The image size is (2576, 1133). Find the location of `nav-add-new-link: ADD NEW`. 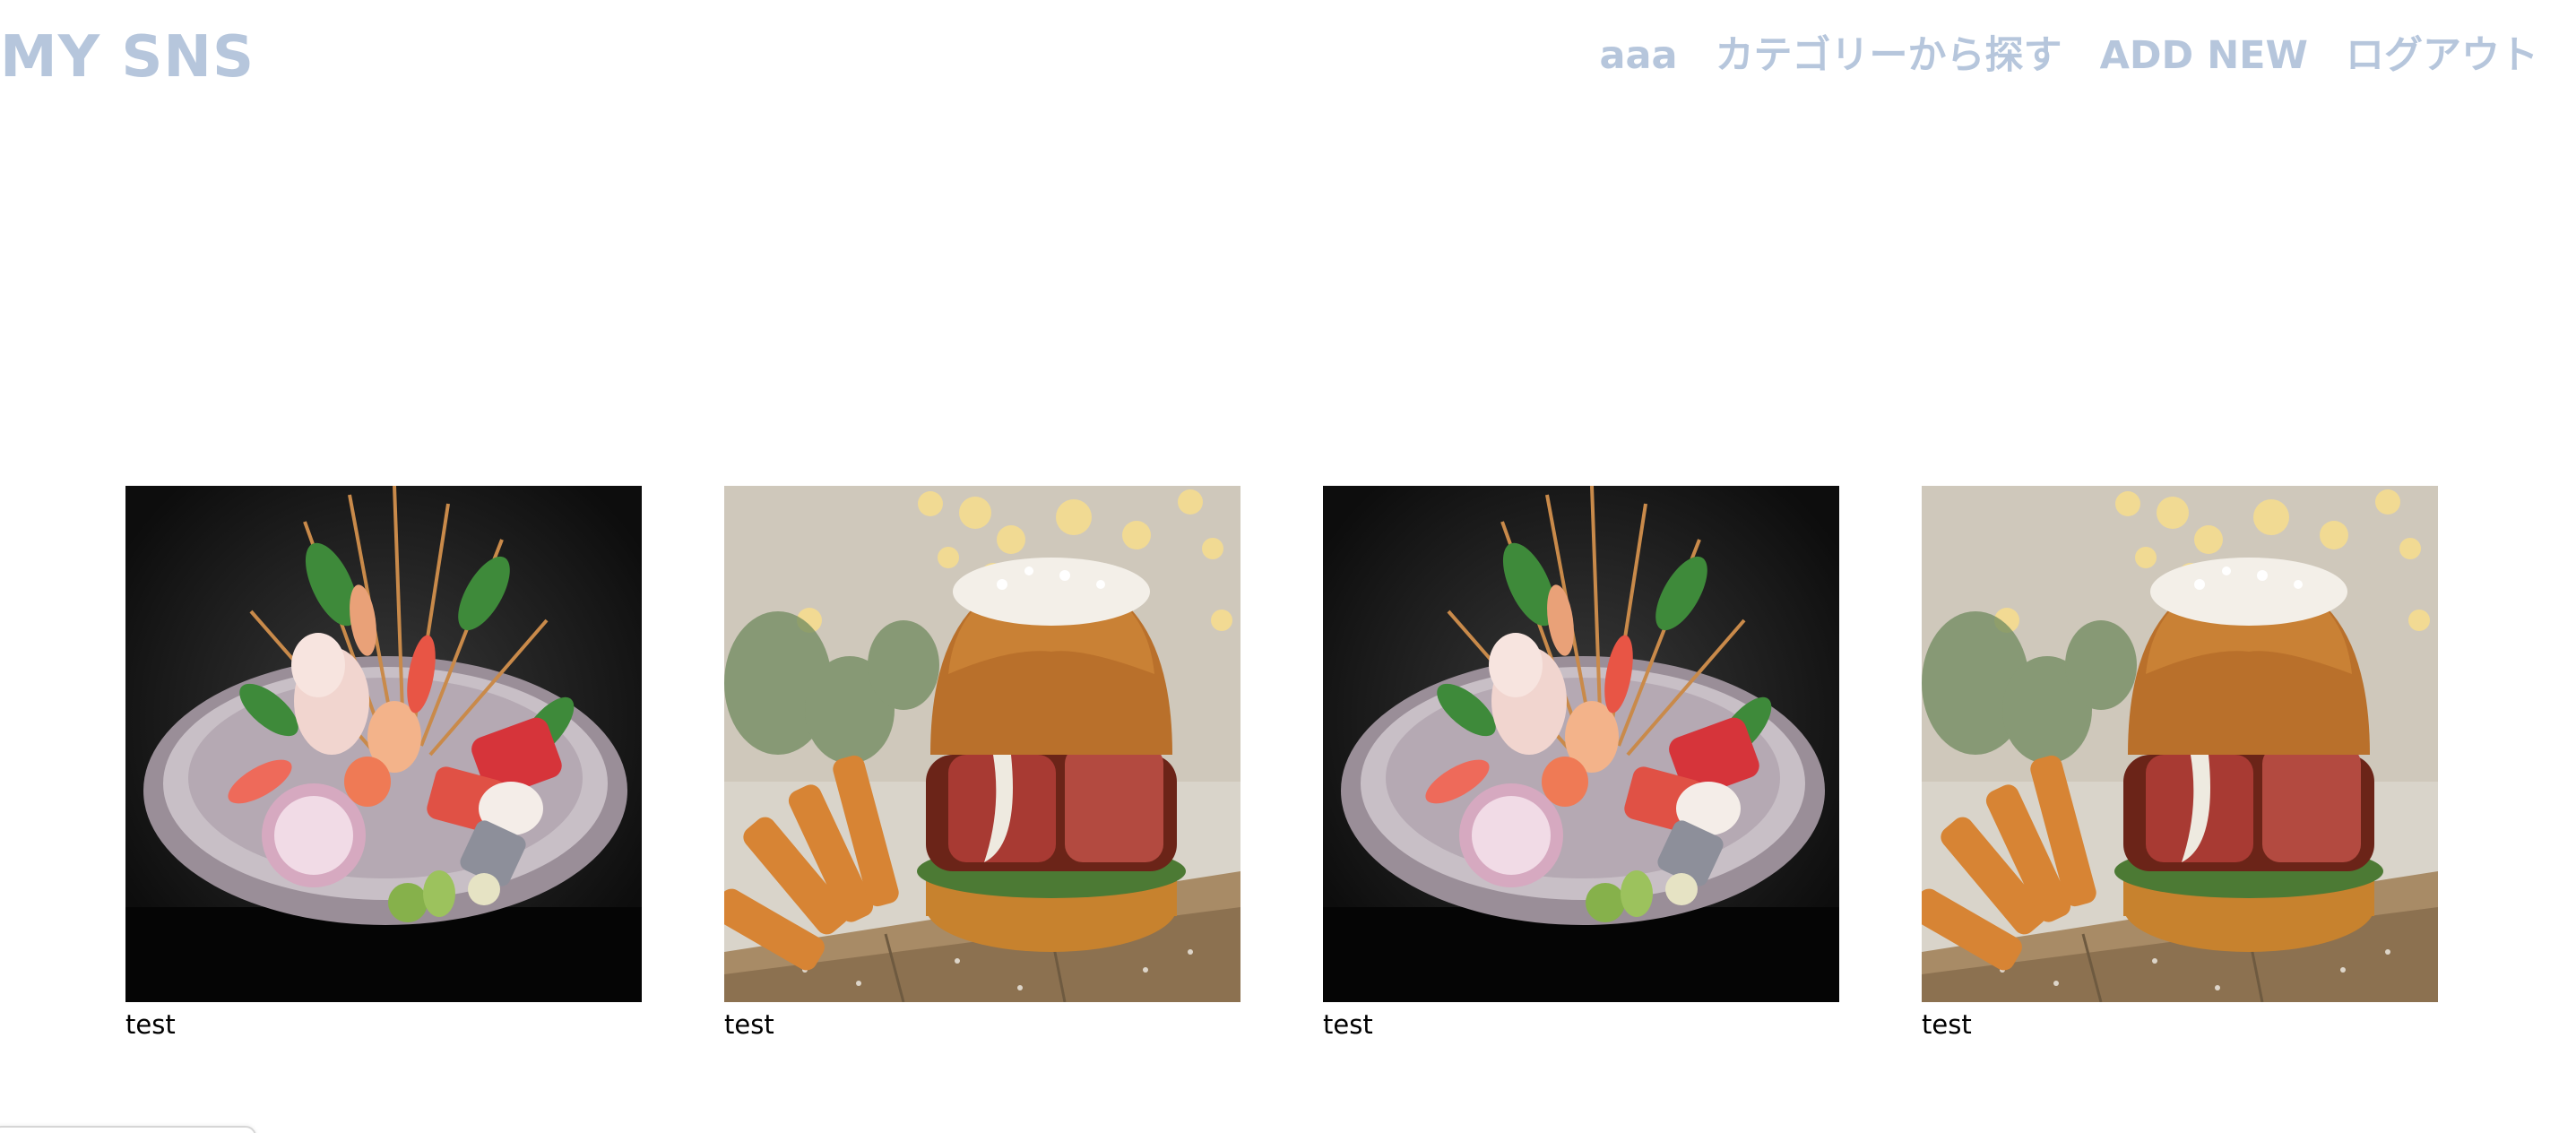

nav-add-new-link: ADD NEW is located at coordinates (2204, 55).